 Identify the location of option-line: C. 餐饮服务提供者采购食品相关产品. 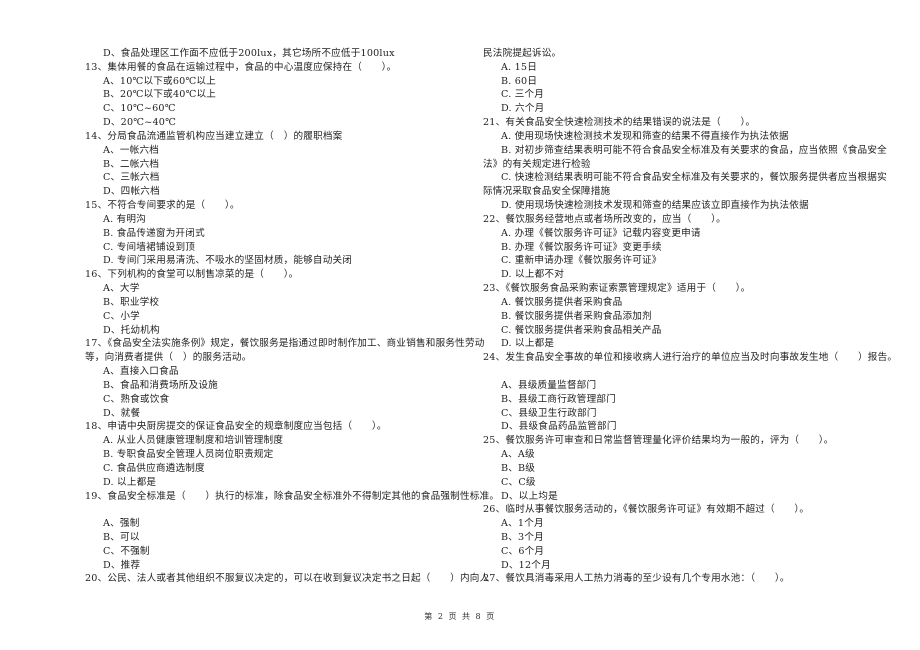
(581, 330).